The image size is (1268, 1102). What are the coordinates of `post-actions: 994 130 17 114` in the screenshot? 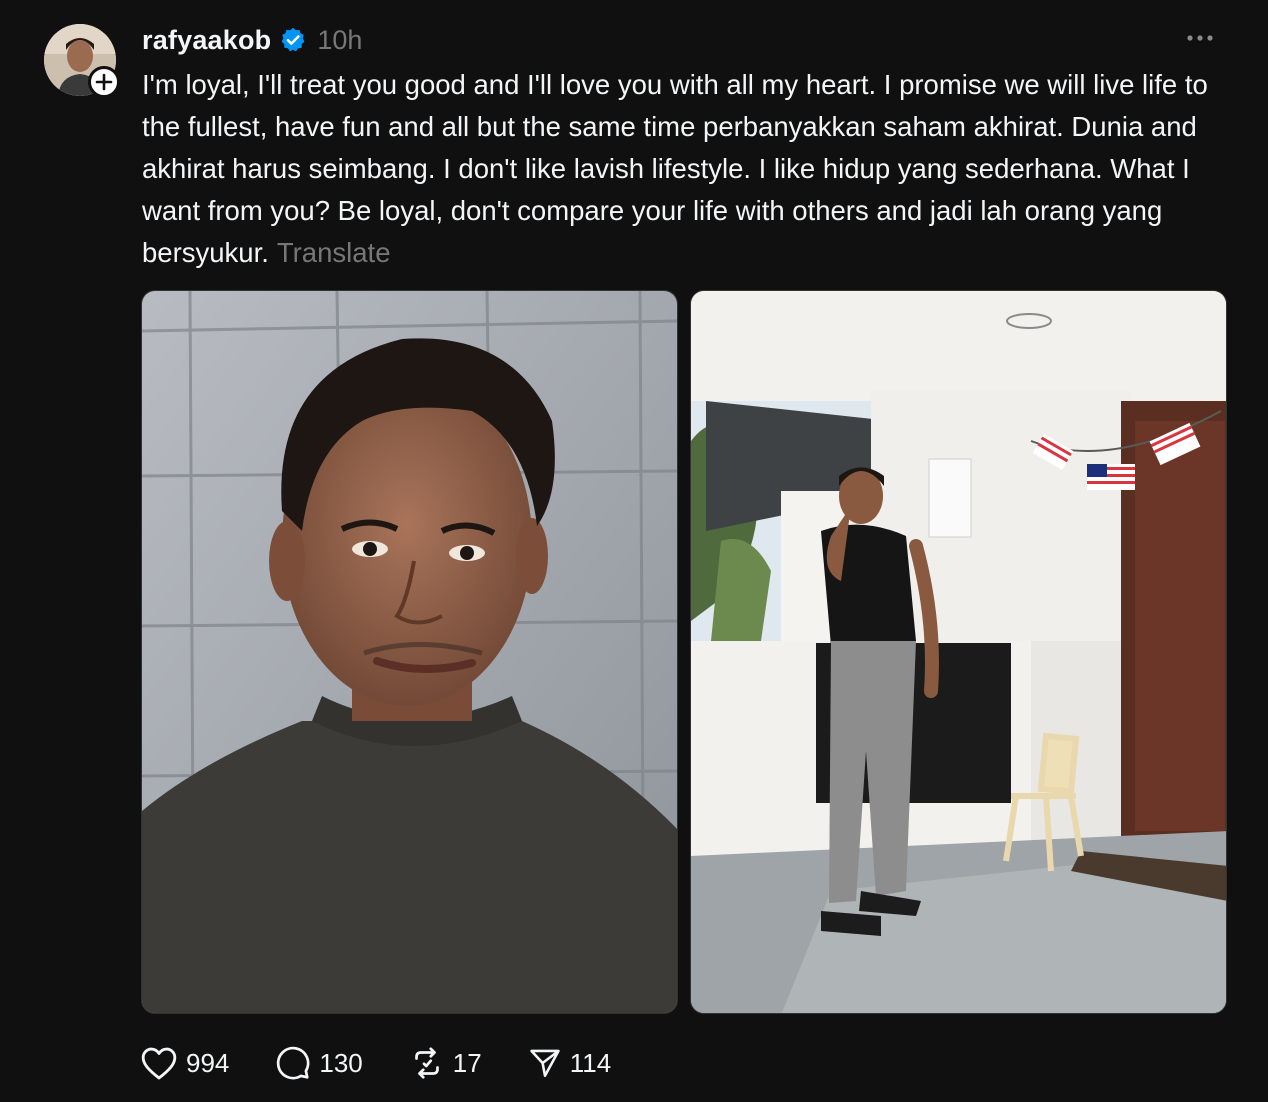 It's located at (398, 1063).